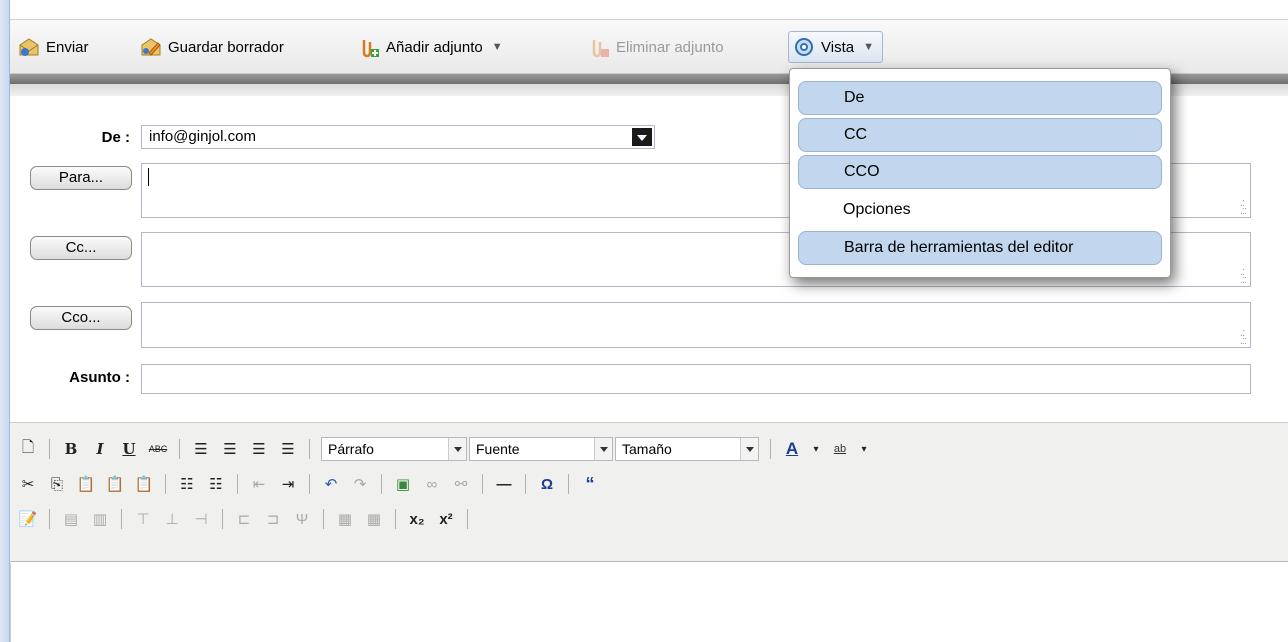 The height and width of the screenshot is (642, 1288). Describe the element at coordinates (331, 484) in the screenshot. I see `undo-icon: ↶` at that location.